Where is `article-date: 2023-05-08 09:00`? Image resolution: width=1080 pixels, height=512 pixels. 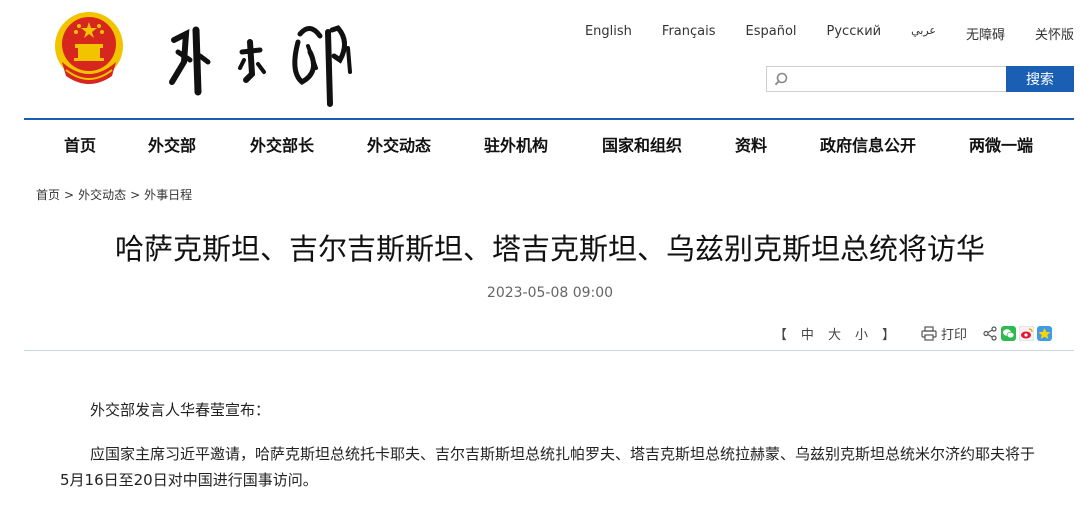 article-date: 2023-05-08 09:00 is located at coordinates (550, 293).